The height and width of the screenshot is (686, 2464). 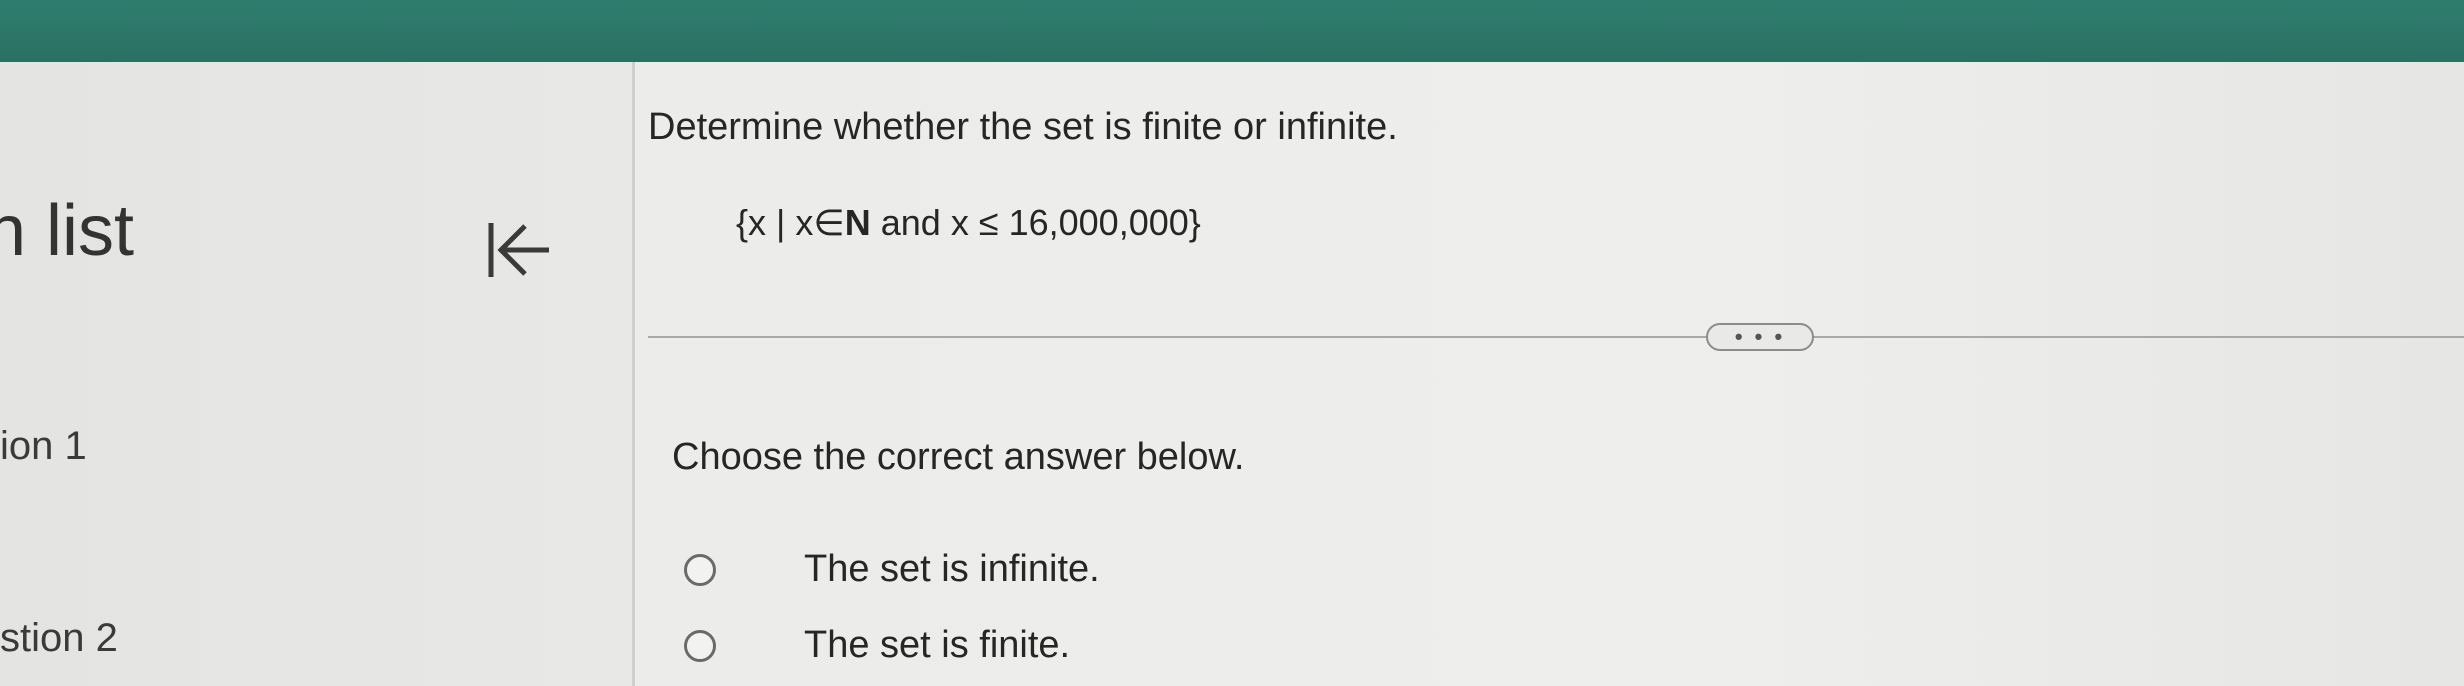 What do you see at coordinates (43, 446) in the screenshot?
I see `sidebar-item-question-1: ion 1` at bounding box center [43, 446].